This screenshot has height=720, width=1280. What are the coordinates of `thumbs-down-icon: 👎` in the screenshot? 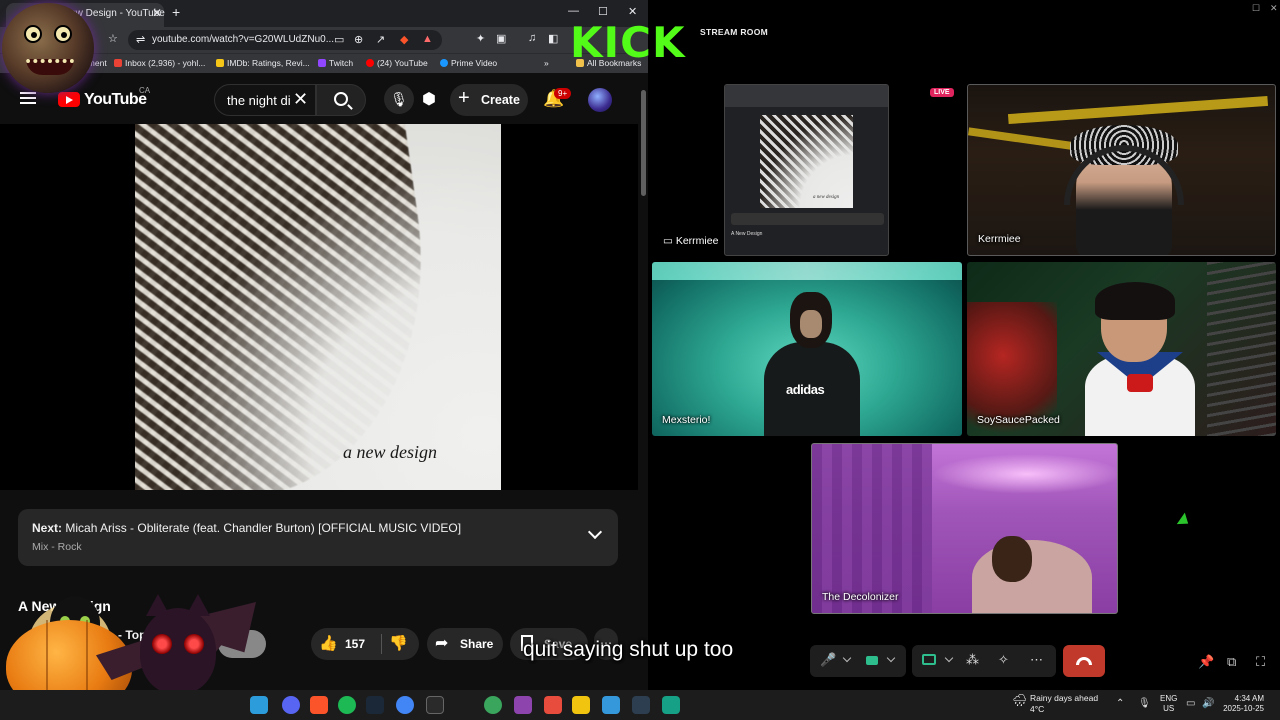 It's located at (398, 643).